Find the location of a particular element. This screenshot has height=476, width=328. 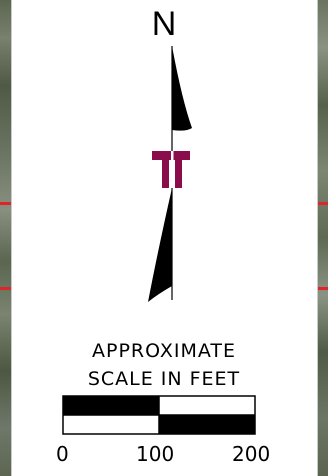

scale-bar-graphic is located at coordinates (159, 415).